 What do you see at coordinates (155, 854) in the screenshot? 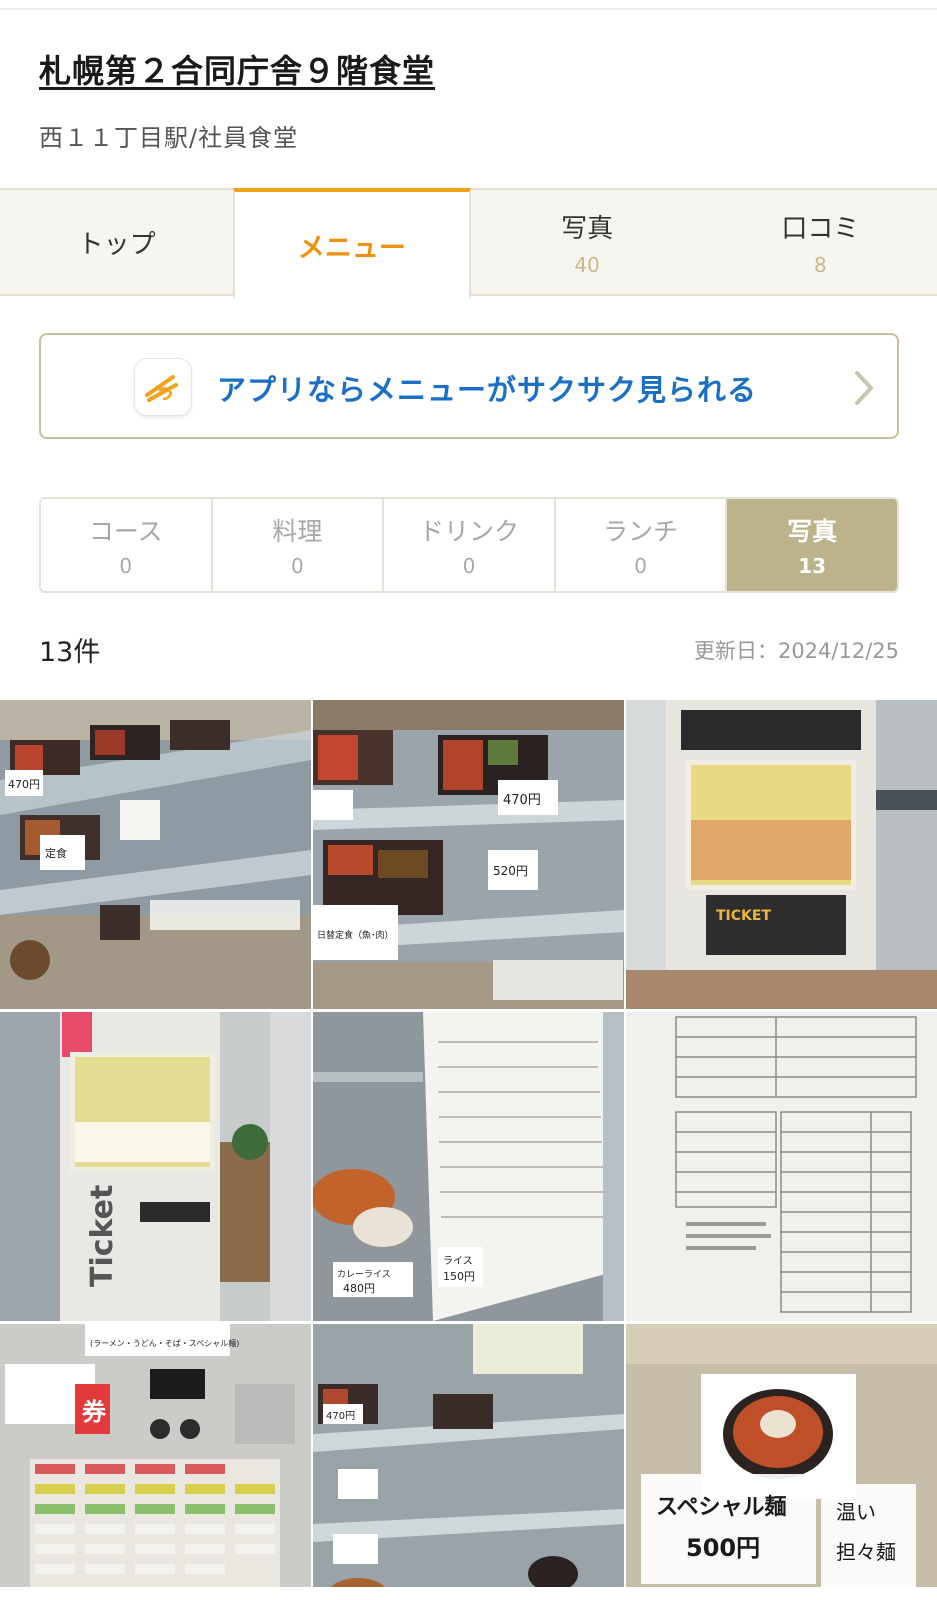
I see `menu-photo-bento-case-1: 470円 定食` at bounding box center [155, 854].